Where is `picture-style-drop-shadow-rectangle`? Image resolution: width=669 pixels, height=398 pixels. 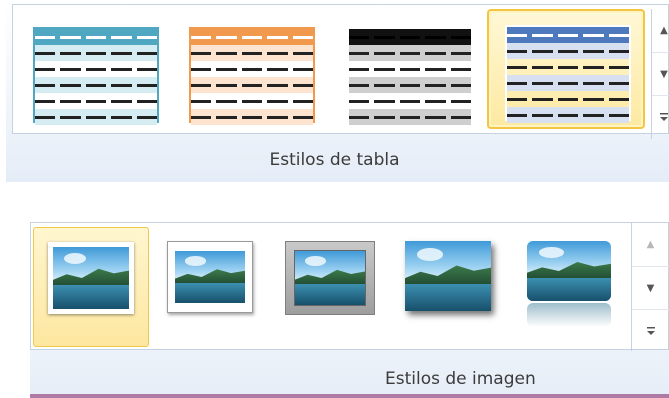
picture-style-drop-shadow-rectangle is located at coordinates (451, 287).